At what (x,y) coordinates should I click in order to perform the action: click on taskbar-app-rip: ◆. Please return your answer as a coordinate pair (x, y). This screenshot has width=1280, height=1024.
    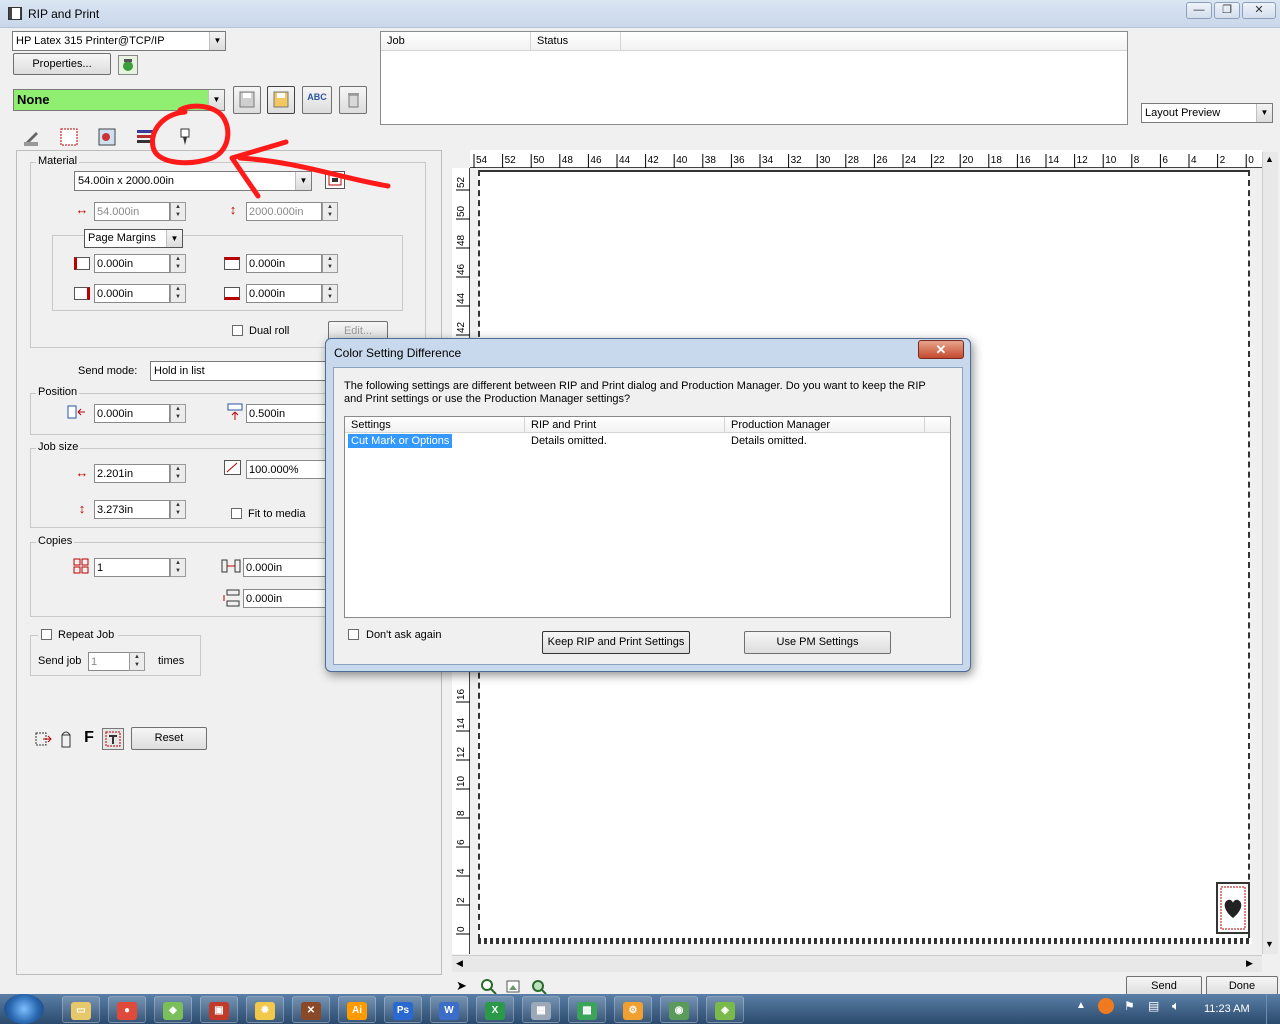
    Looking at the image, I should click on (173, 1009).